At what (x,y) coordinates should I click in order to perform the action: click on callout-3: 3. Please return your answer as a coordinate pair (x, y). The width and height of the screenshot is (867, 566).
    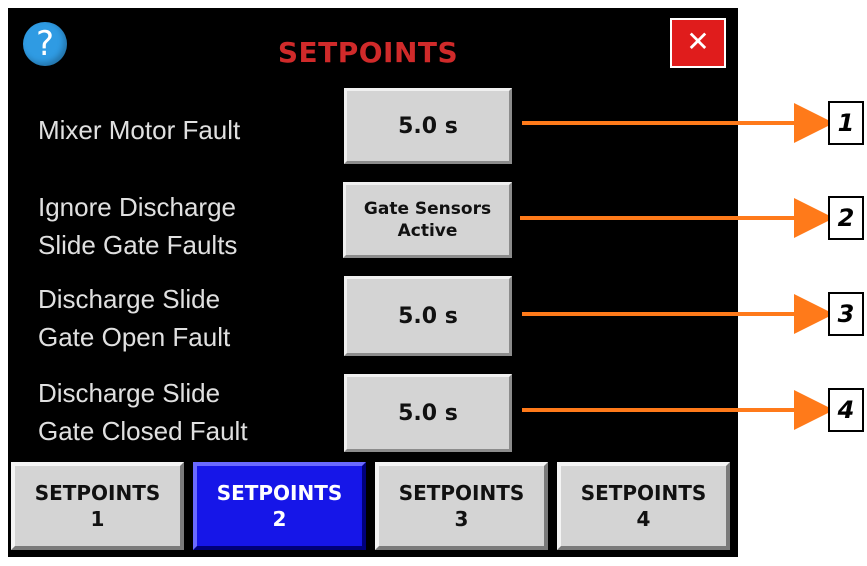
    Looking at the image, I should click on (846, 314).